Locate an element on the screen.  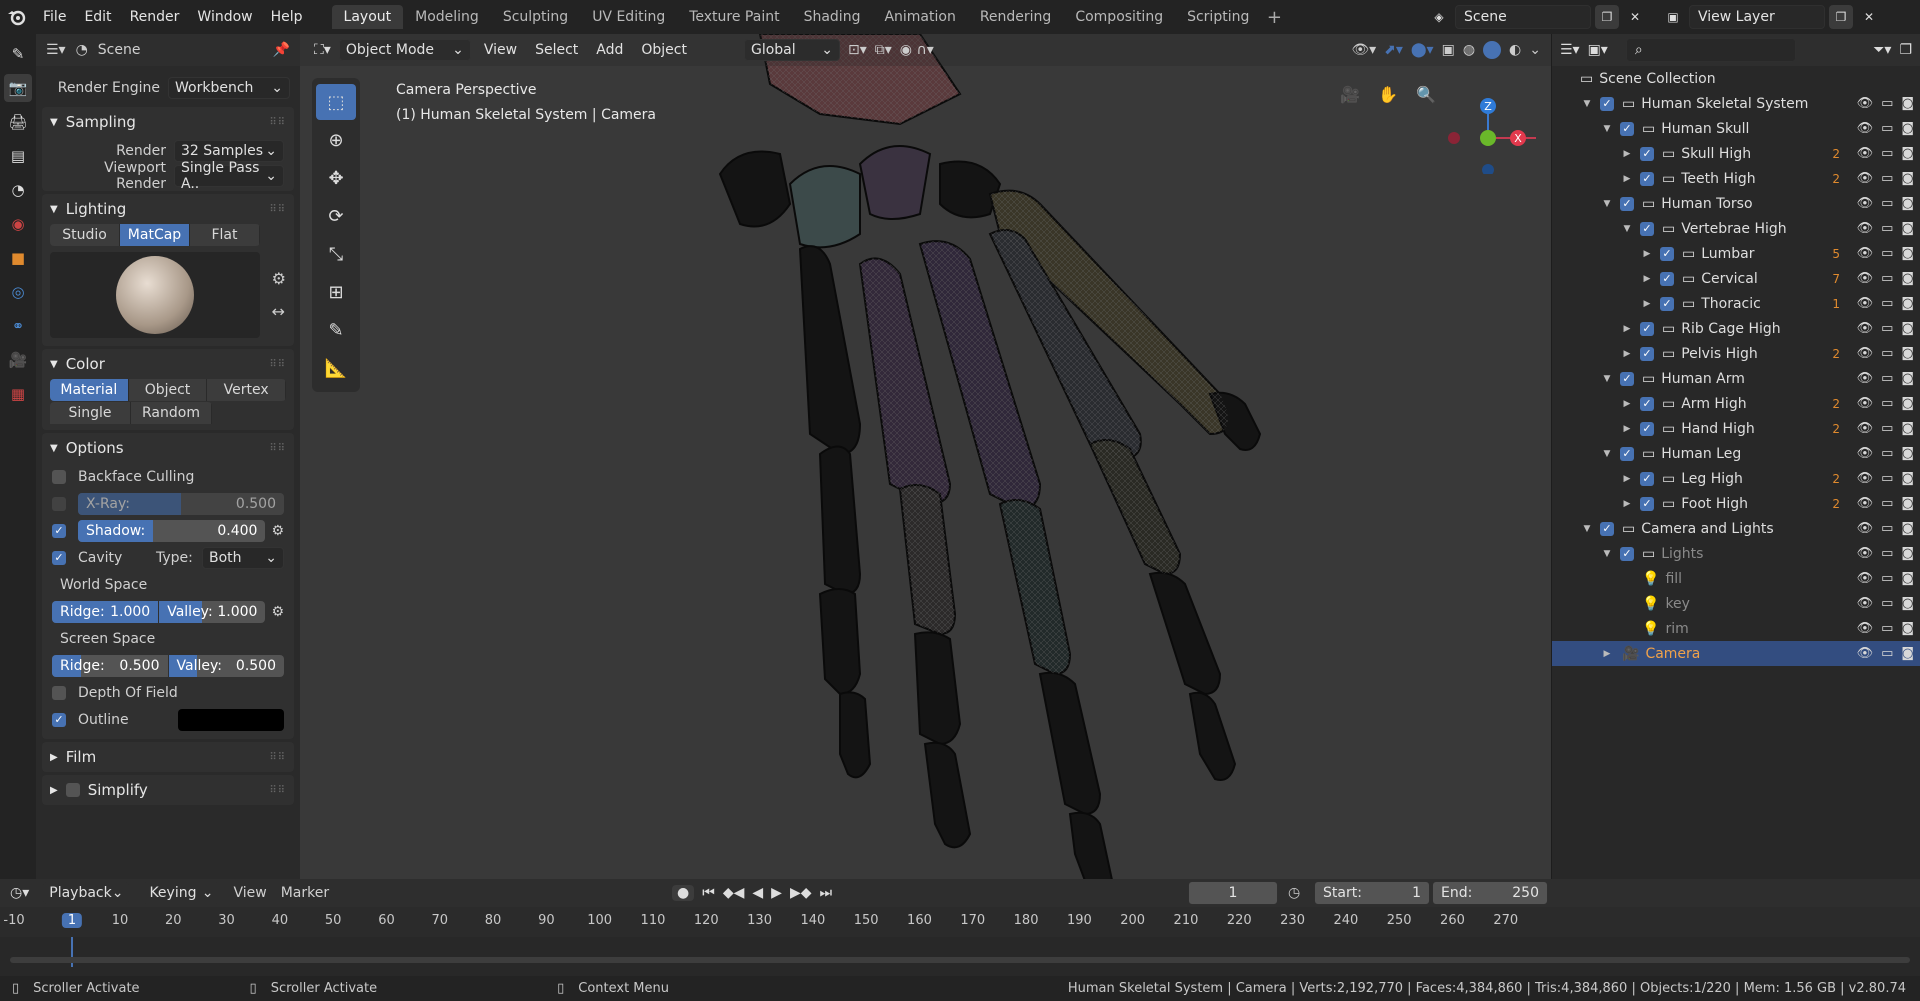
cavity-checkbox: ✓ is located at coordinates (59, 557).